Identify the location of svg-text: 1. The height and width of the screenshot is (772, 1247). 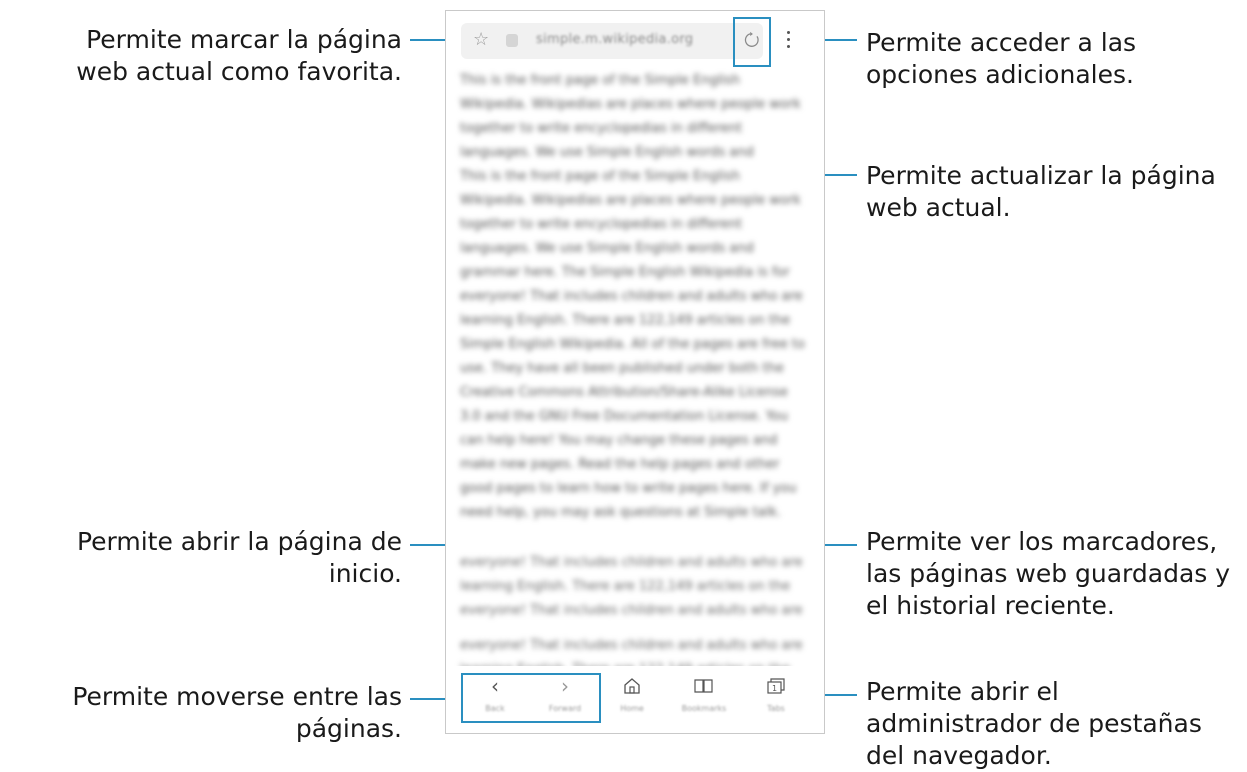
(774, 688).